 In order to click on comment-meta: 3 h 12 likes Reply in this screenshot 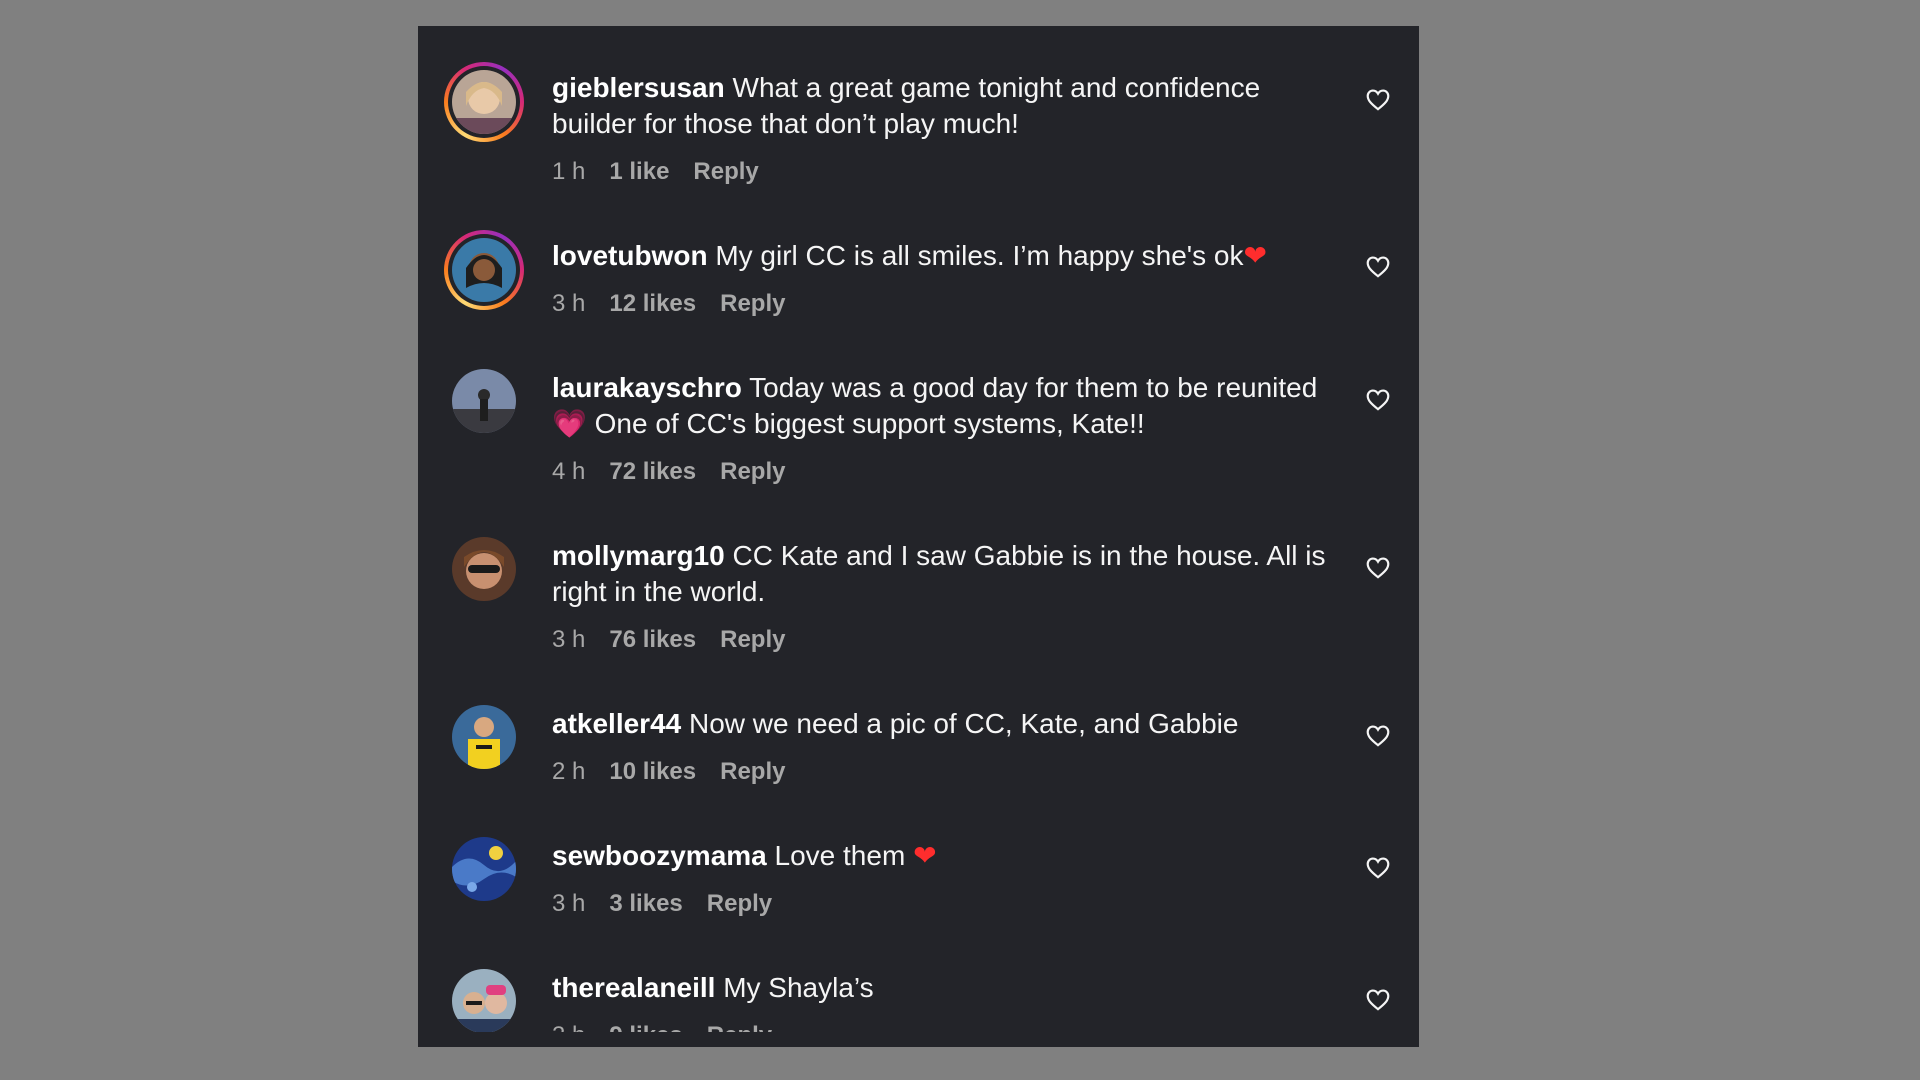, I will do `click(668, 304)`.